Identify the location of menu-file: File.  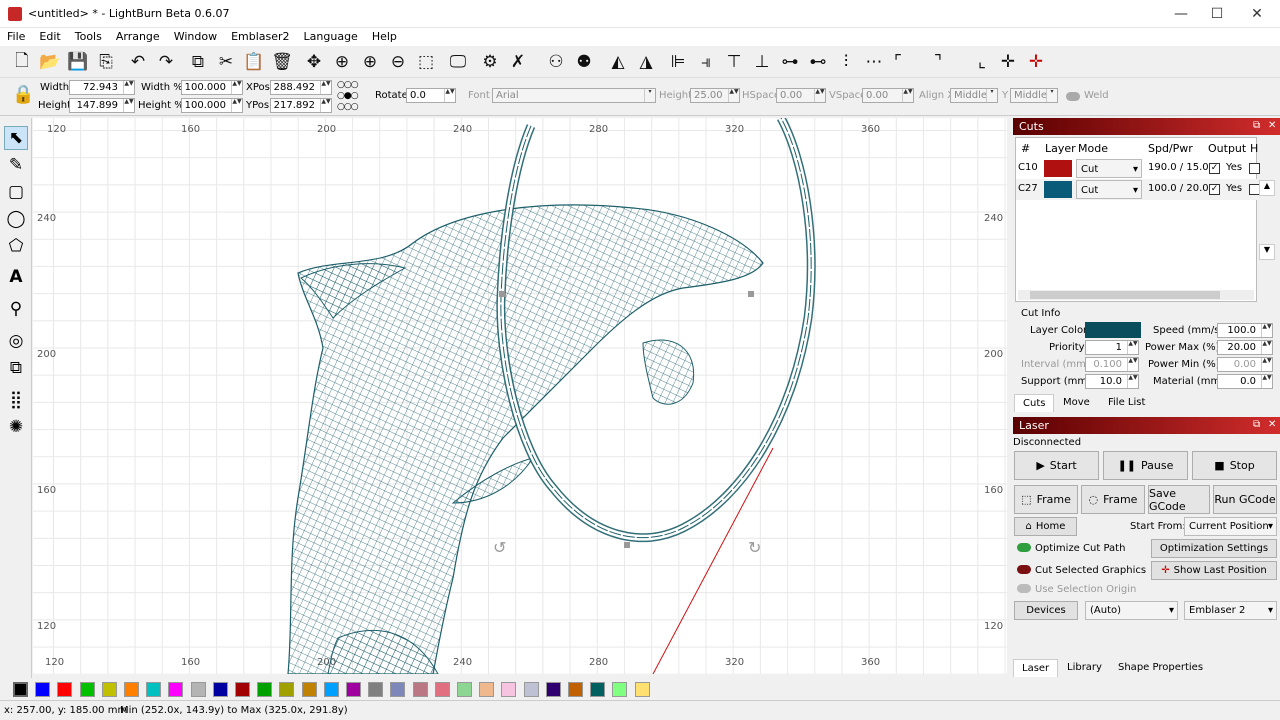
(16, 36).